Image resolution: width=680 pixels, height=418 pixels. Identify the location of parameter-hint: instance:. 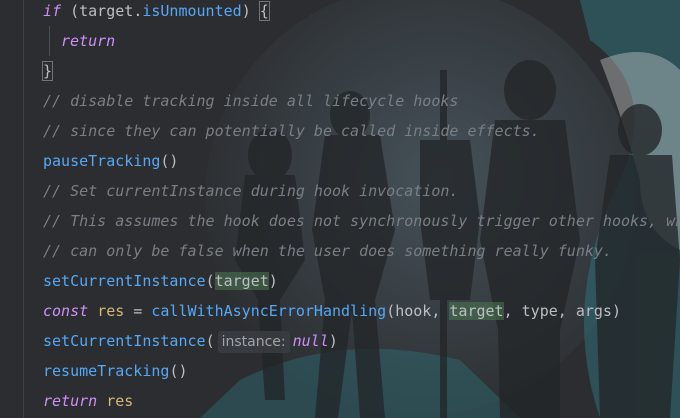
(253, 342).